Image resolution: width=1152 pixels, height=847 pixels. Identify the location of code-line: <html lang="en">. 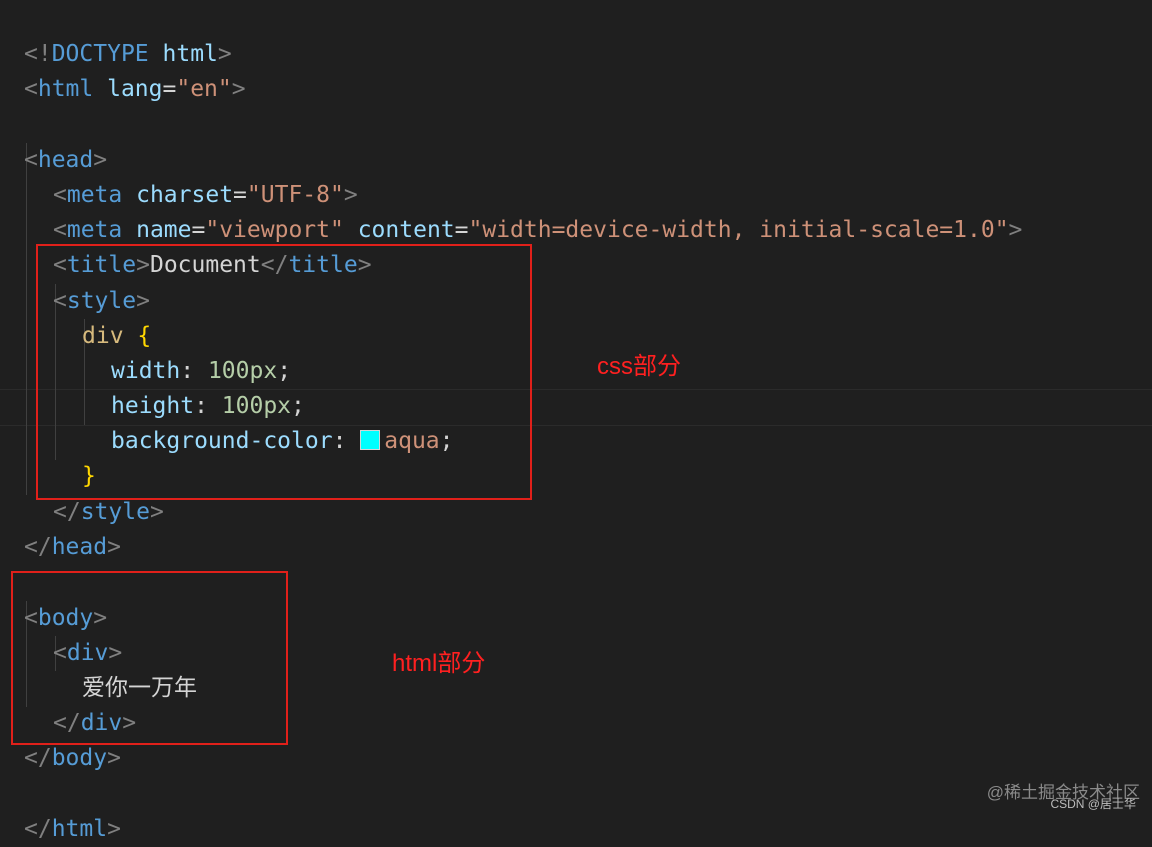
(135, 69).